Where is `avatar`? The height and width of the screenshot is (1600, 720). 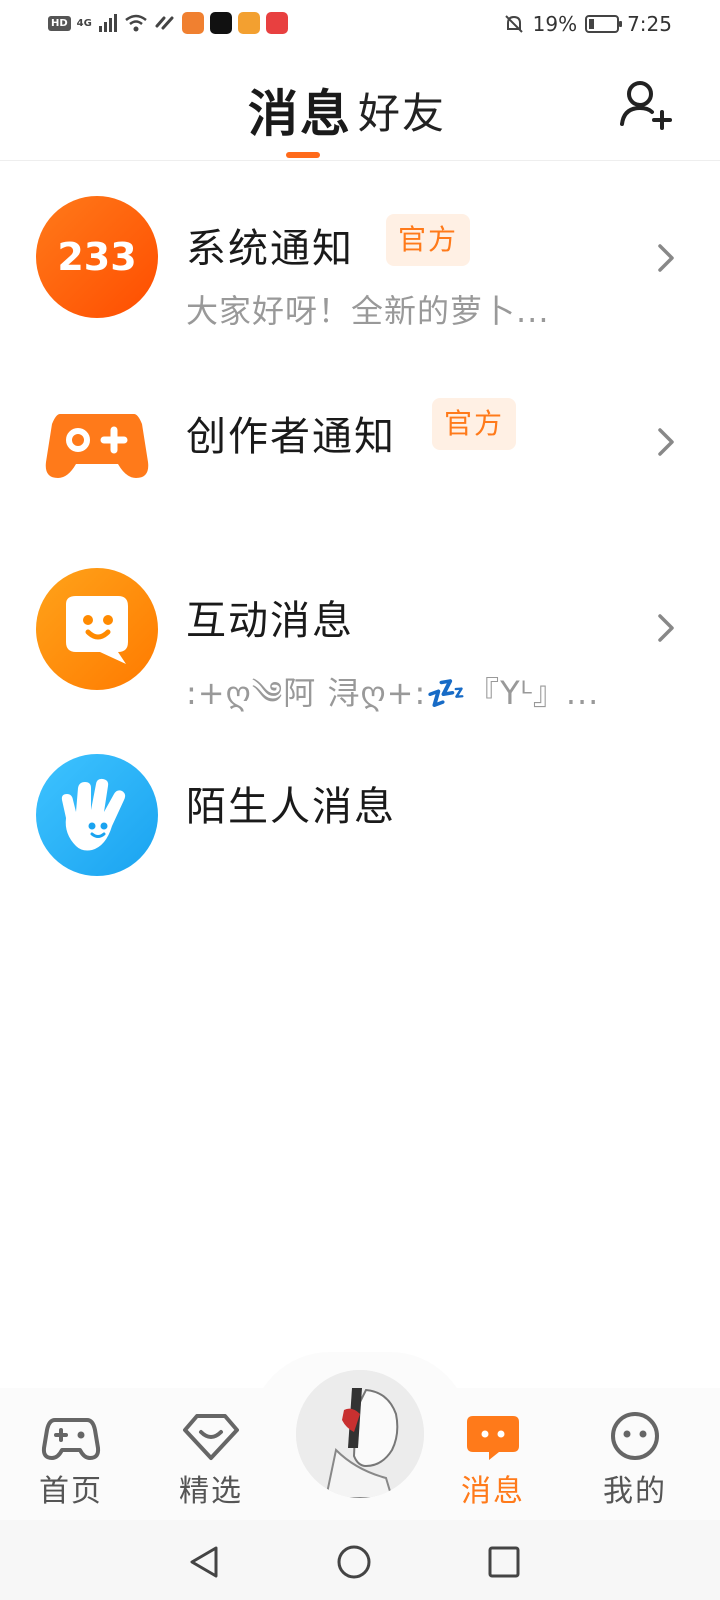 avatar is located at coordinates (360, 1434).